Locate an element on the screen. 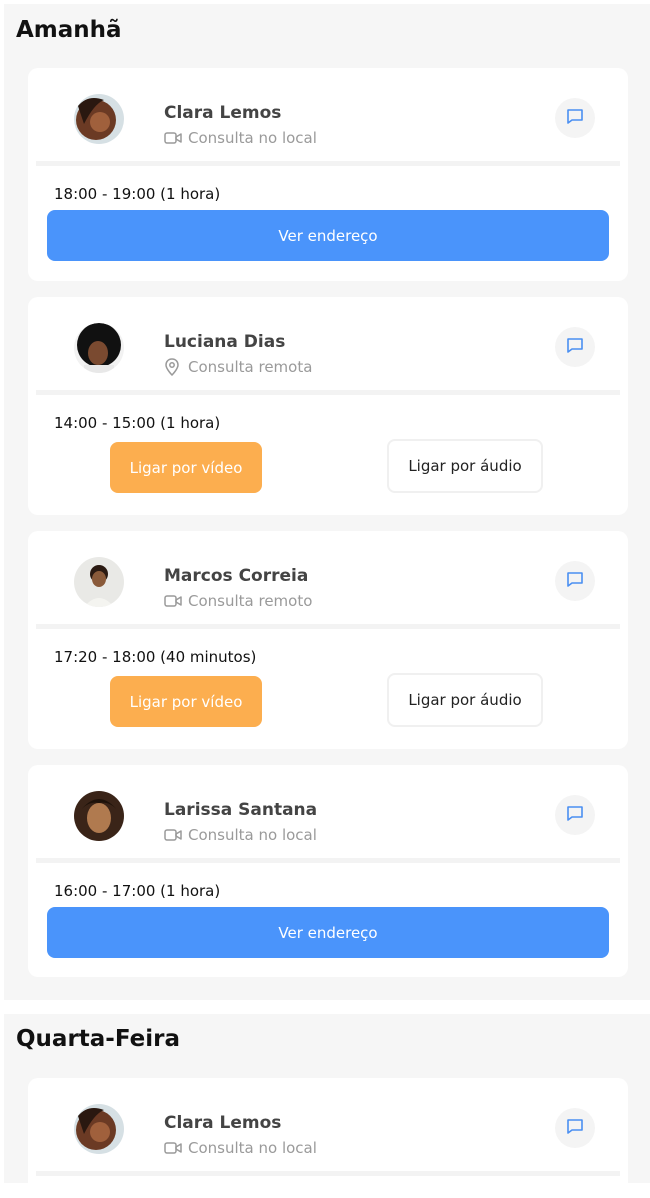 Image resolution: width=650 pixels, height=1198 pixels. appointment-time: 14:00 - 15:00 (1 hora) is located at coordinates (137, 423).